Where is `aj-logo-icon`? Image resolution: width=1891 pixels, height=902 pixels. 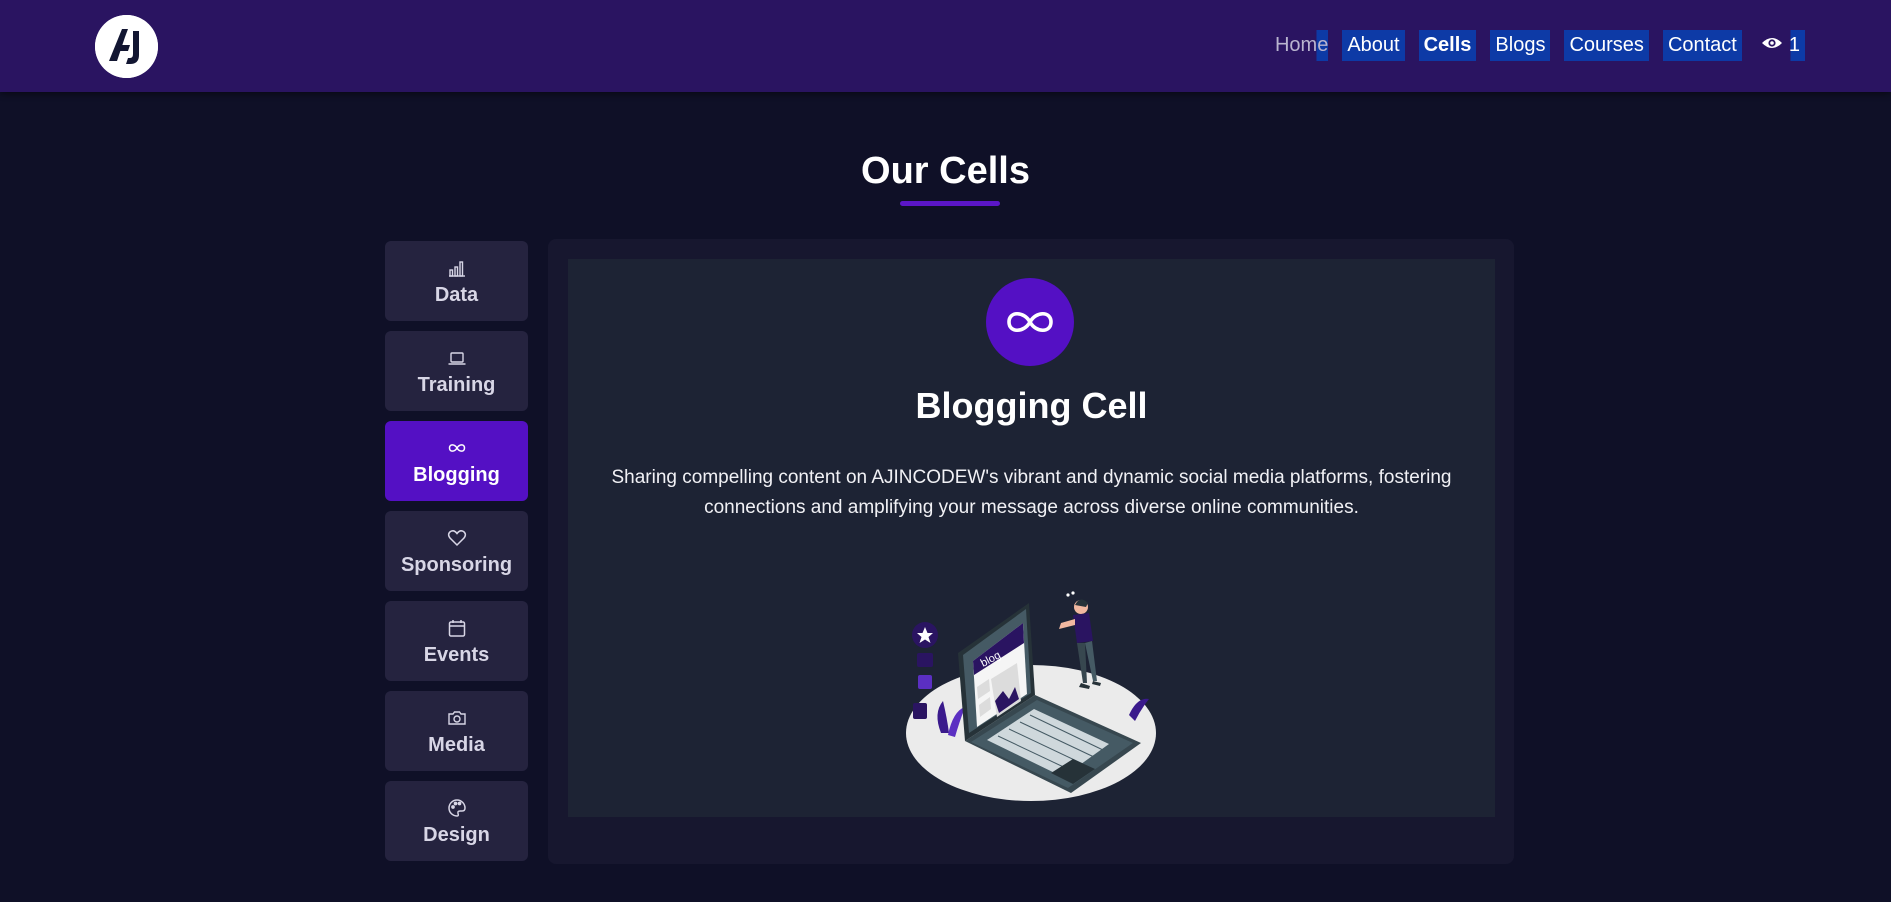 aj-logo-icon is located at coordinates (126, 46).